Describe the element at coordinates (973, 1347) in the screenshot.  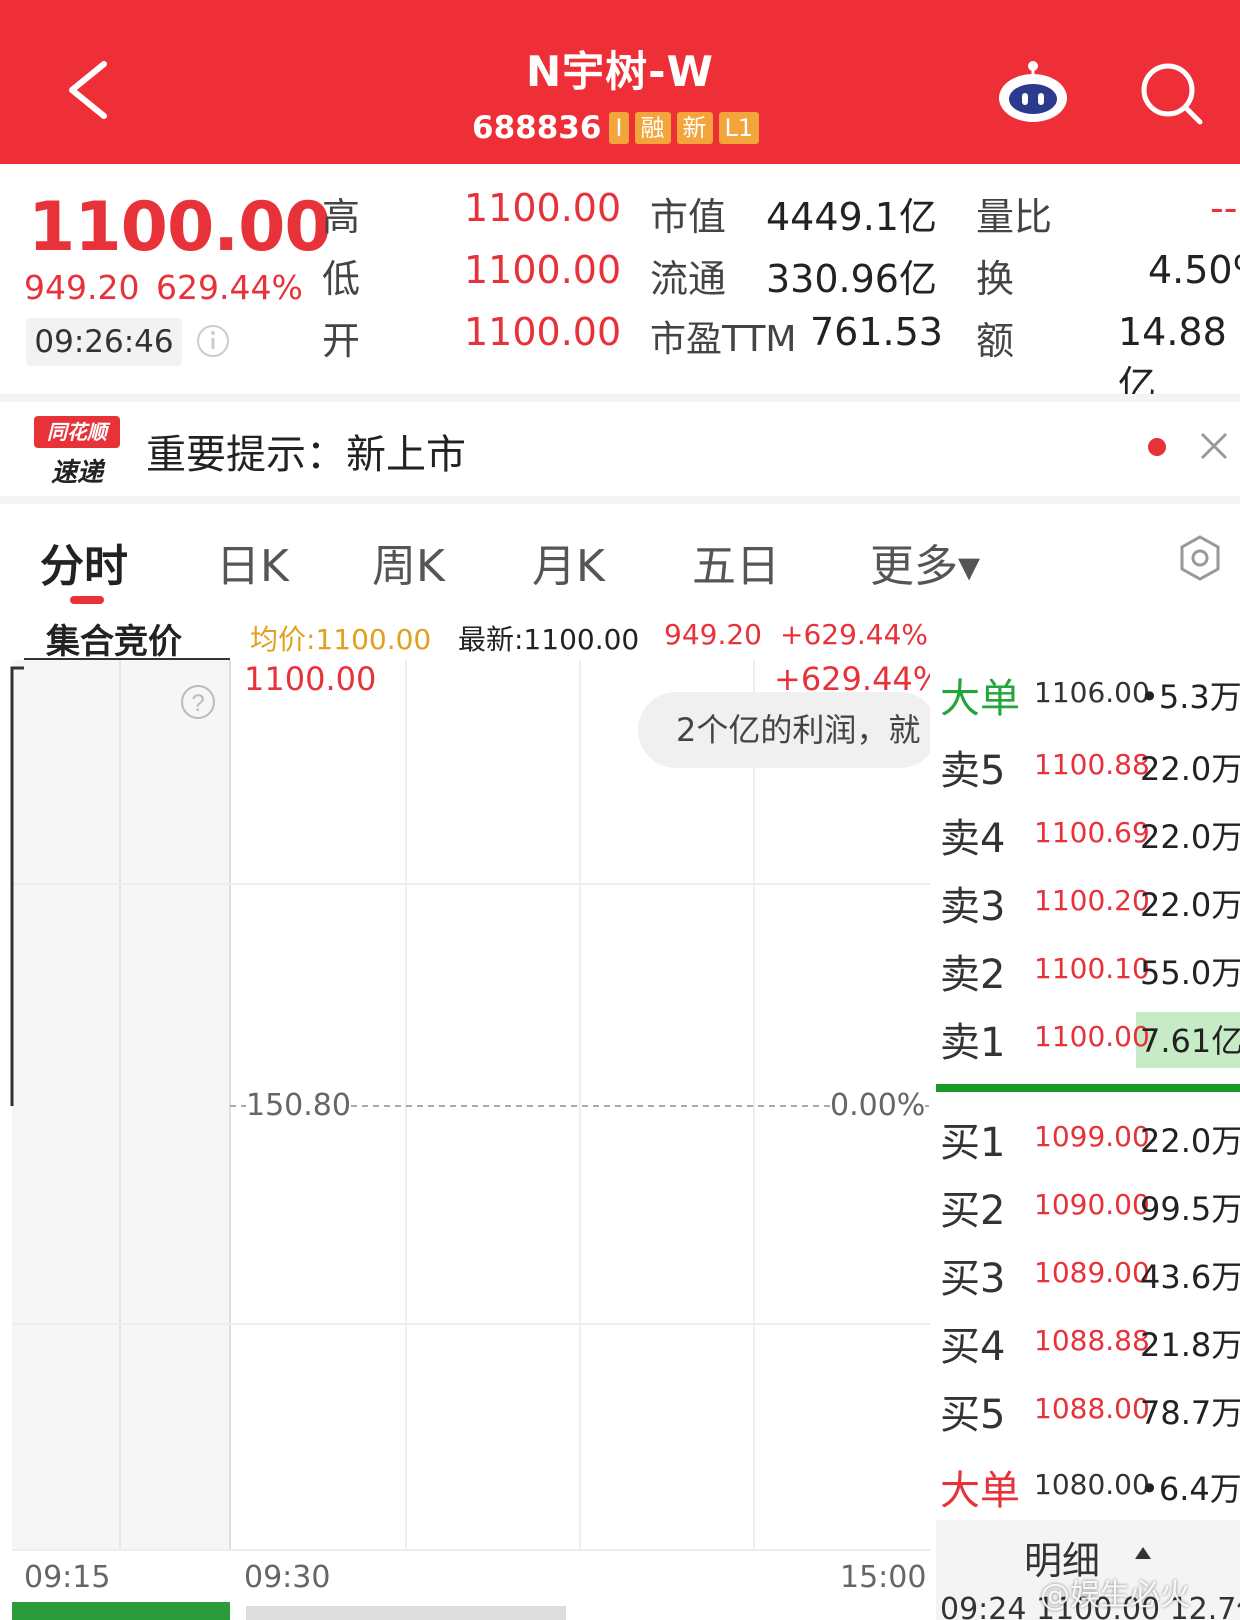
I see `buy-level-label: 买4` at that location.